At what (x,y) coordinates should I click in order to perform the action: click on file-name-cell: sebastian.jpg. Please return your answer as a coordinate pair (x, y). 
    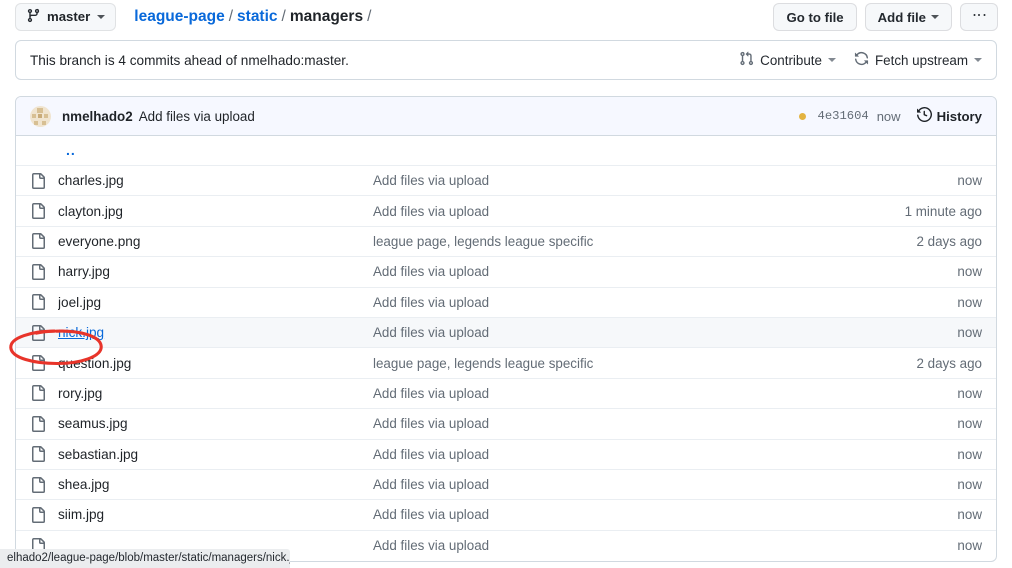
    Looking at the image, I should click on (215, 454).